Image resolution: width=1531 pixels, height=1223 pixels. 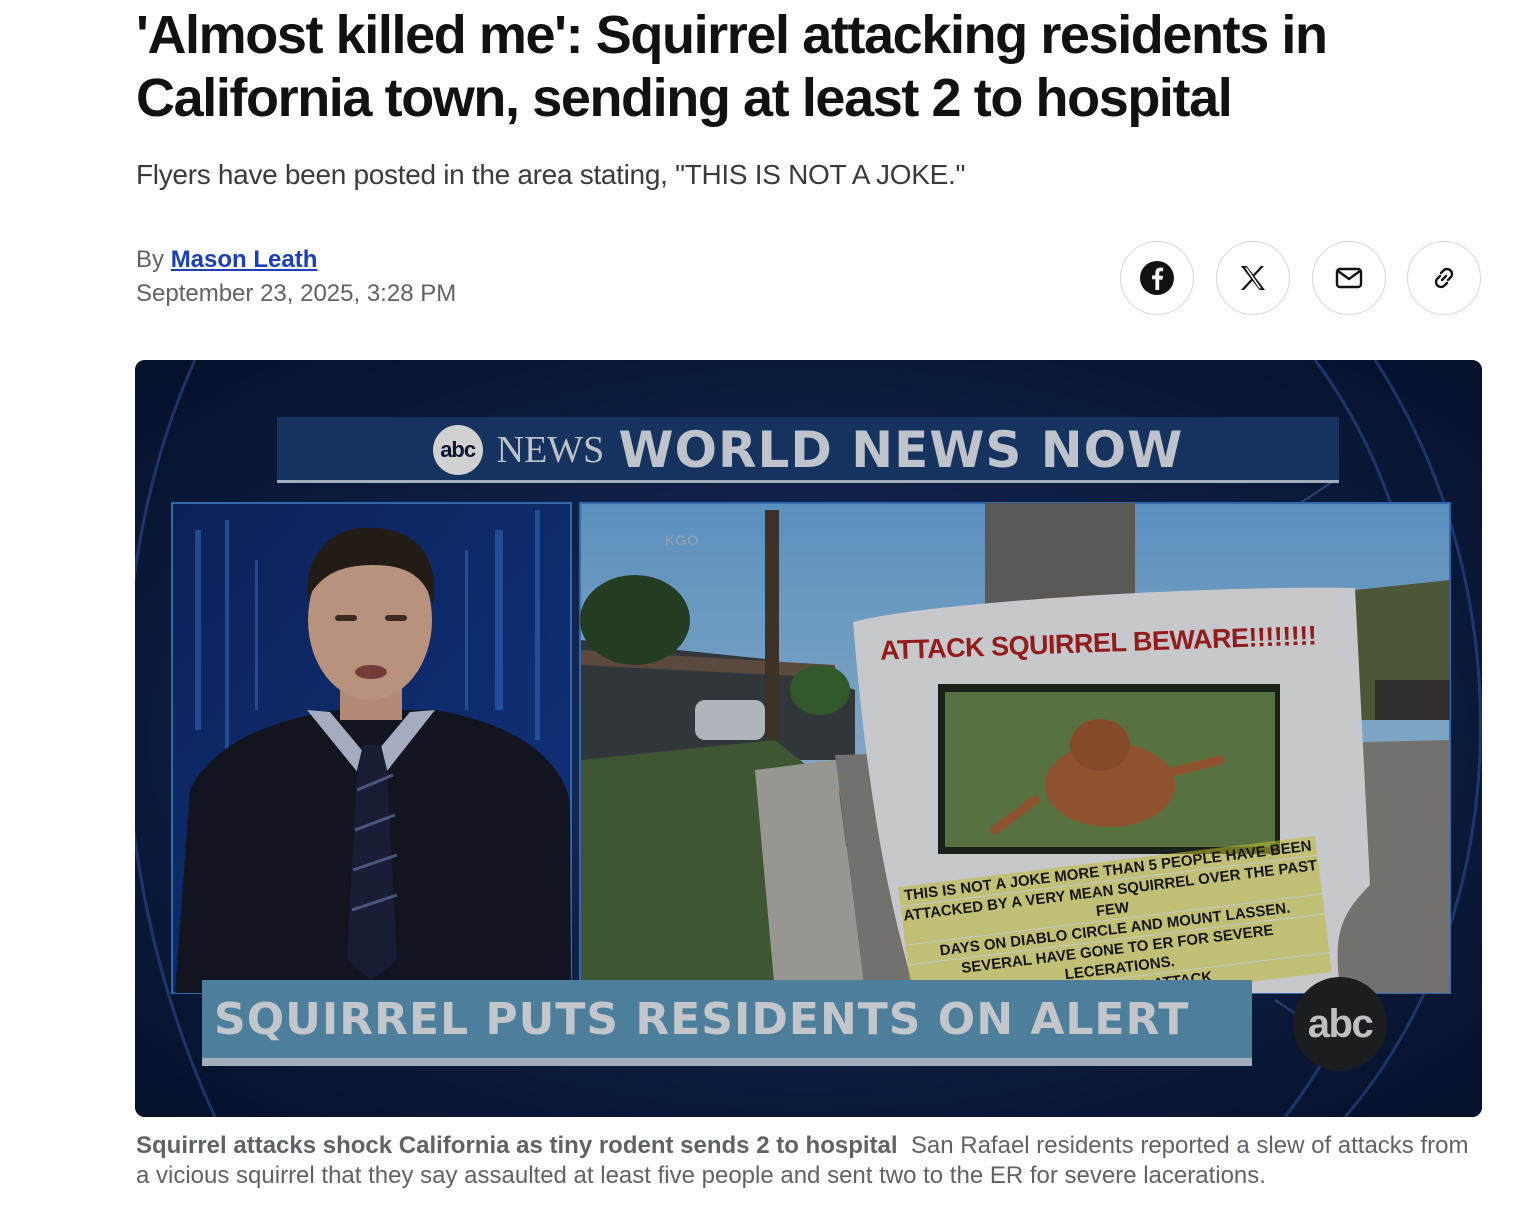 What do you see at coordinates (808, 481) in the screenshot?
I see `banner-bottom-stripe` at bounding box center [808, 481].